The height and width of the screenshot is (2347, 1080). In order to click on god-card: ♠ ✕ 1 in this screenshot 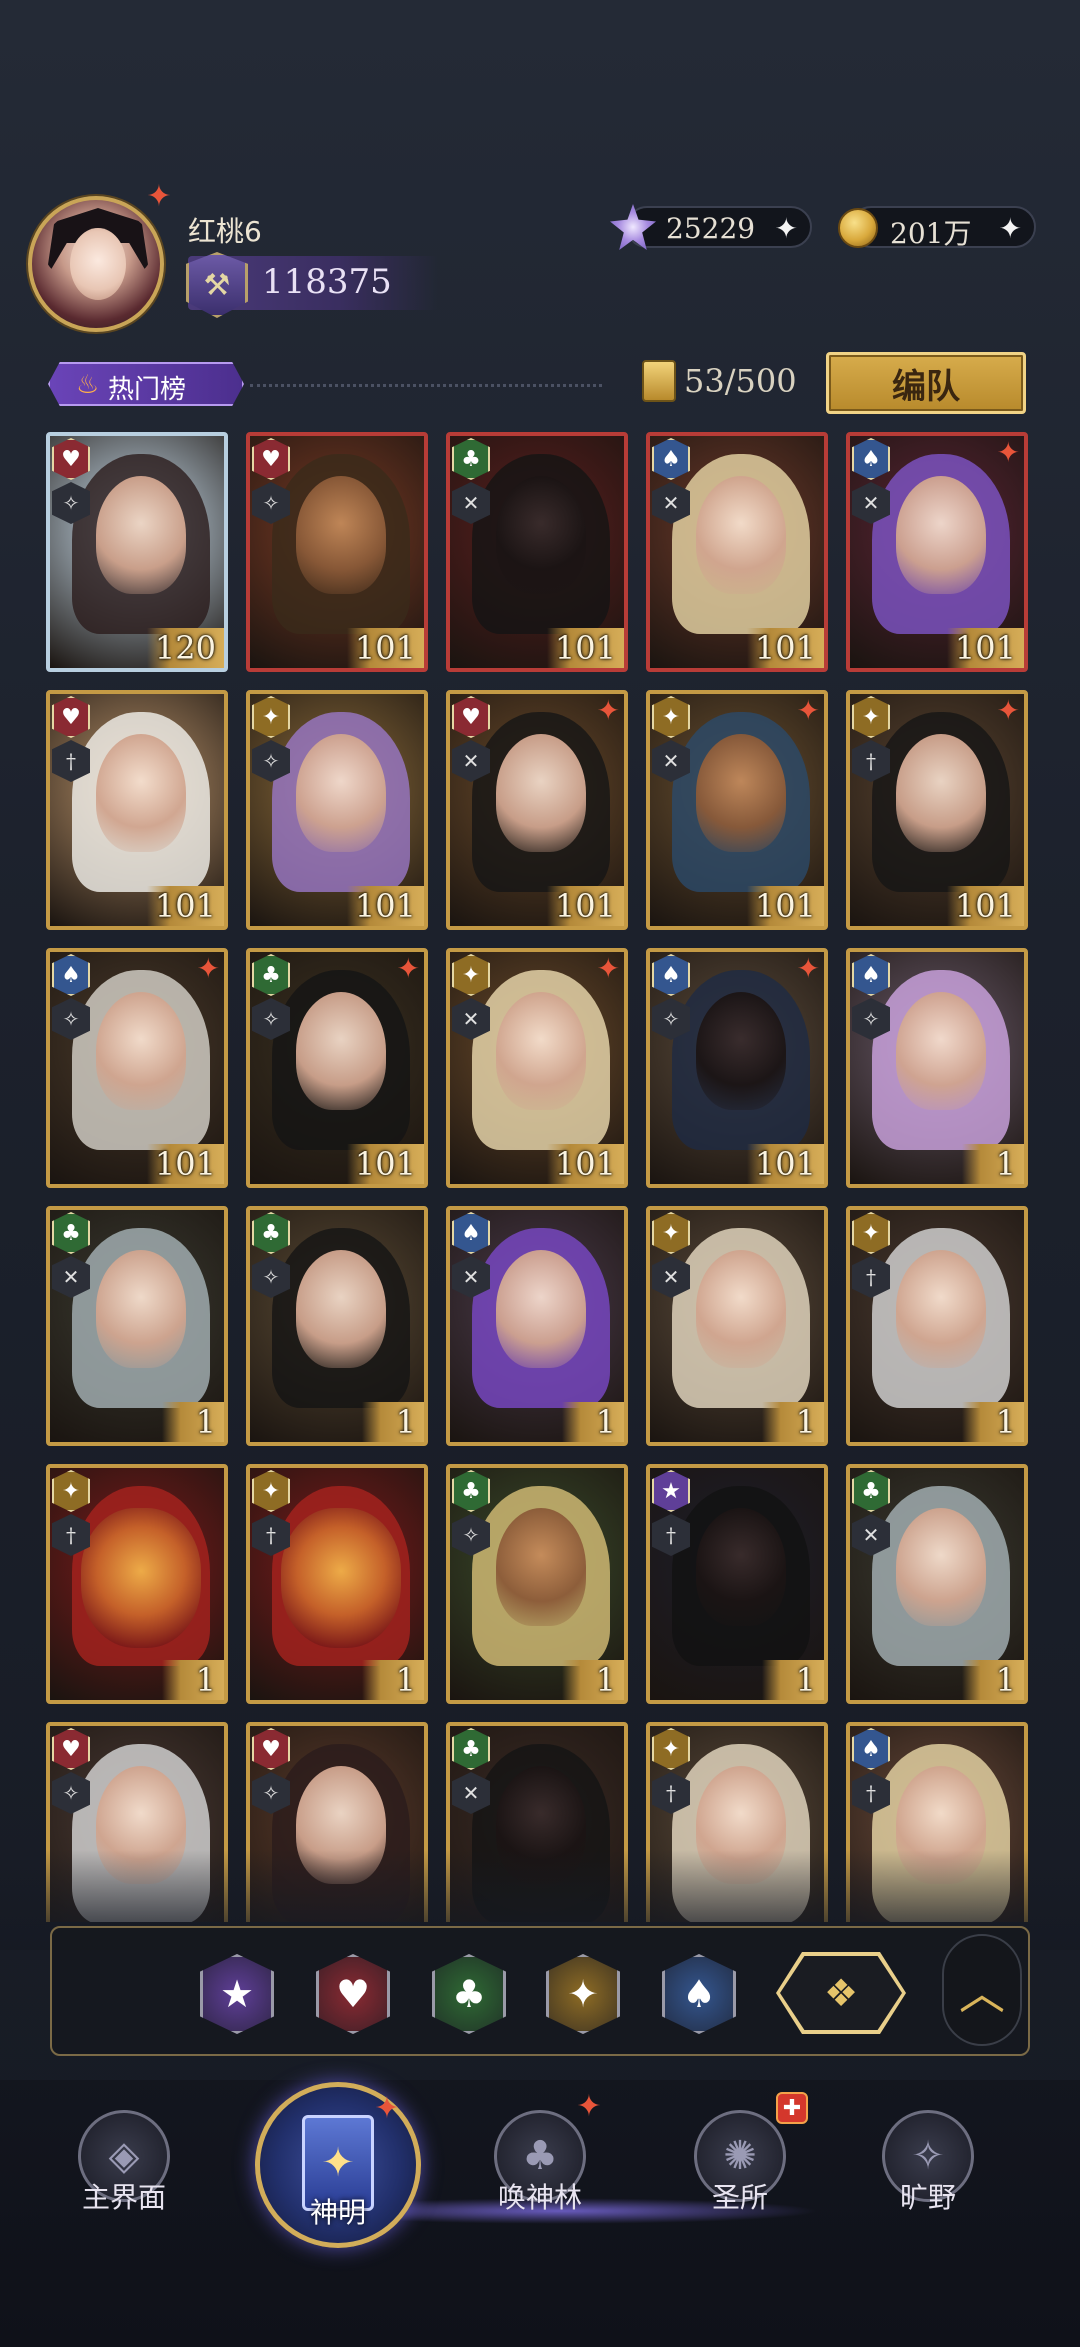, I will do `click(537, 1326)`.